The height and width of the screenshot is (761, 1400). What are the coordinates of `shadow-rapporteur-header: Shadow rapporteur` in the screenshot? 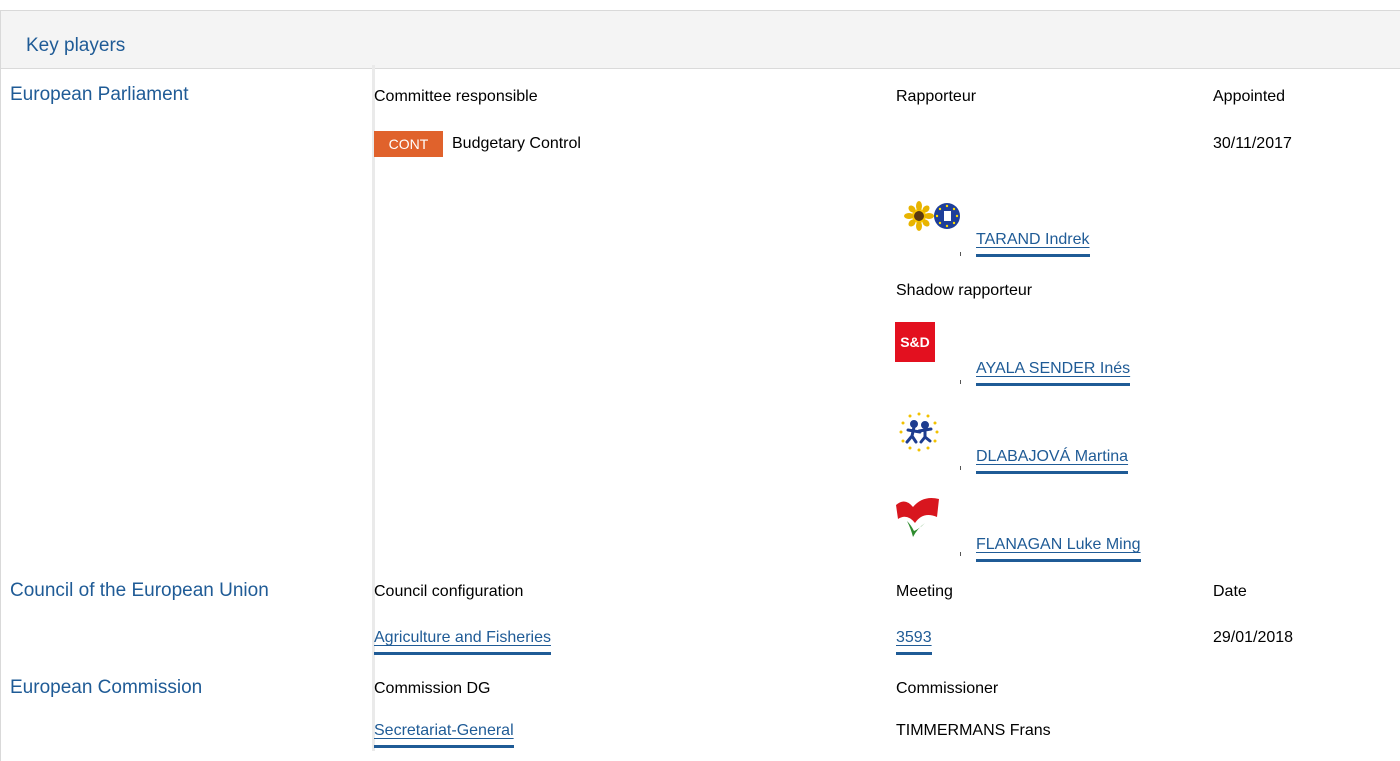 It's located at (964, 290).